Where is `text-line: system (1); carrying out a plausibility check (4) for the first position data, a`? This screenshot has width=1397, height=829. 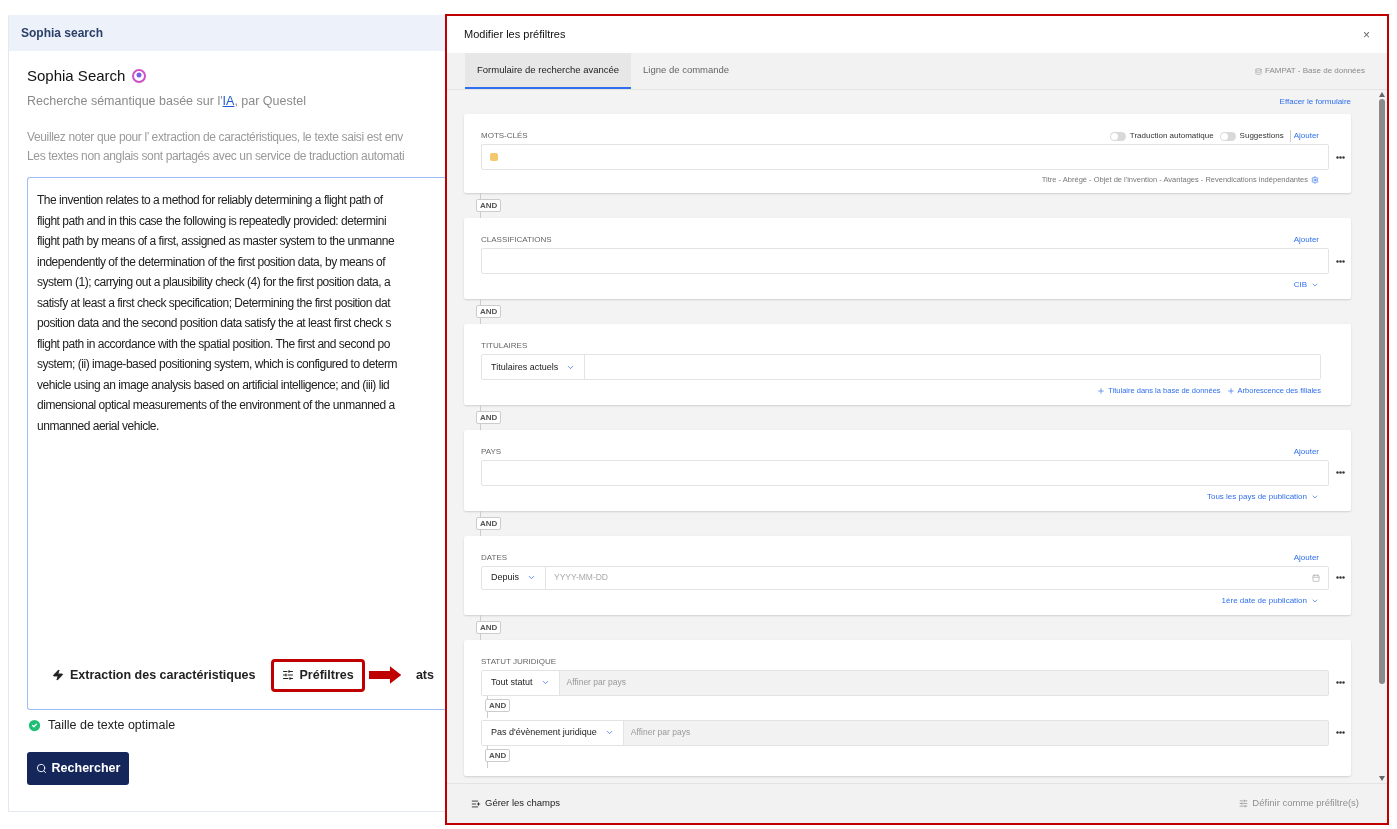
text-line: system (1); carrying out a plausibility check (4) for the first position data, a is located at coordinates (214, 283).